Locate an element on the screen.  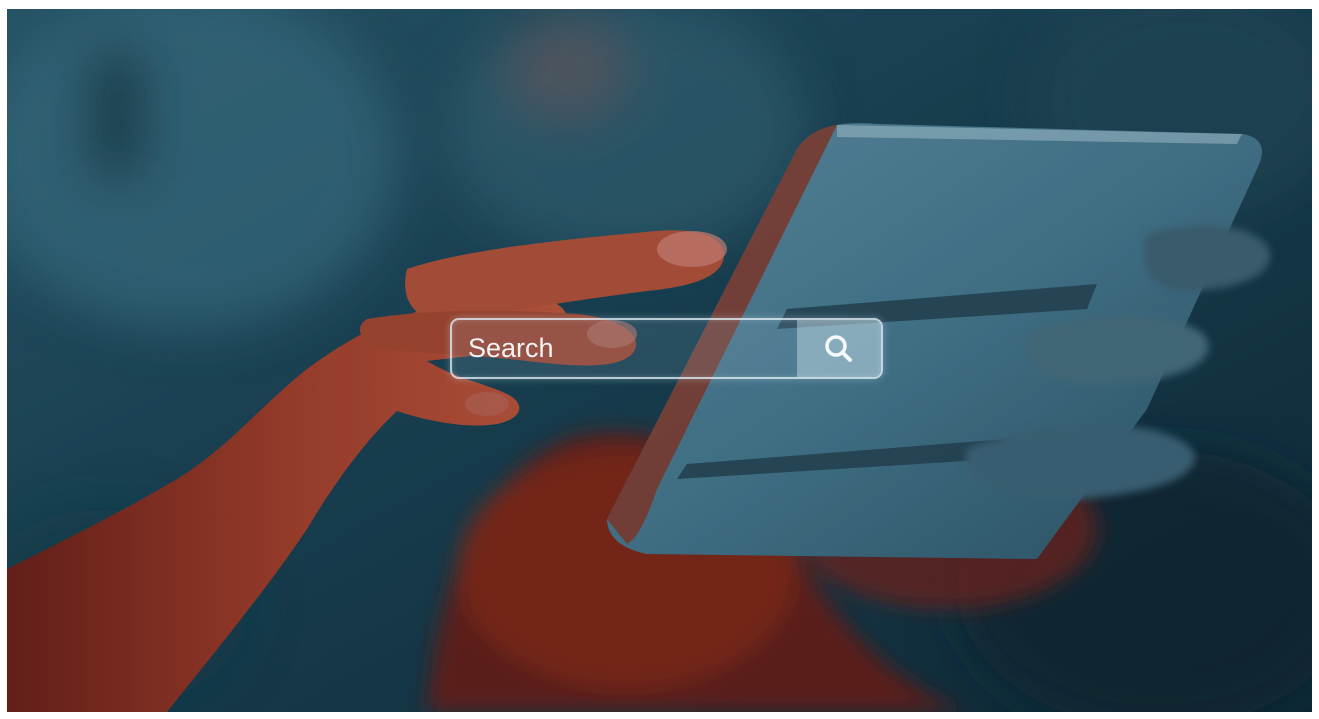
search-button is located at coordinates (839, 348).